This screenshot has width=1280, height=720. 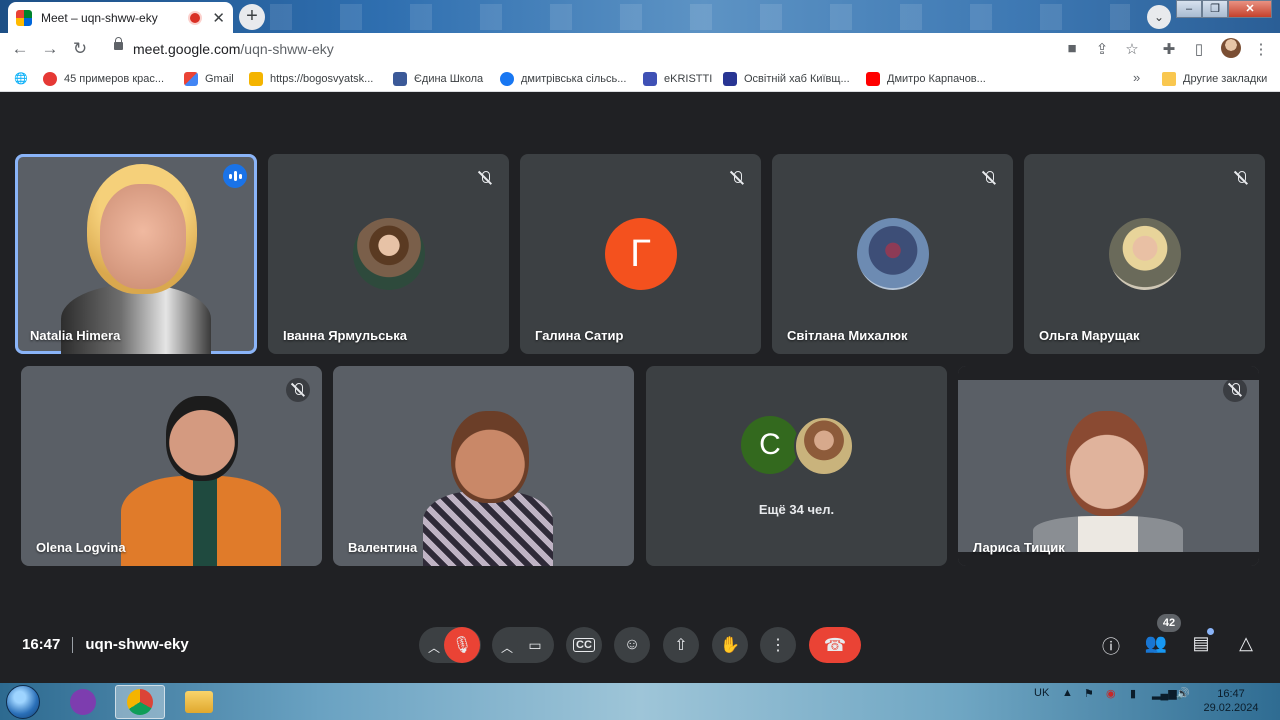 I want to click on taskbar-viber, so click(x=83, y=702).